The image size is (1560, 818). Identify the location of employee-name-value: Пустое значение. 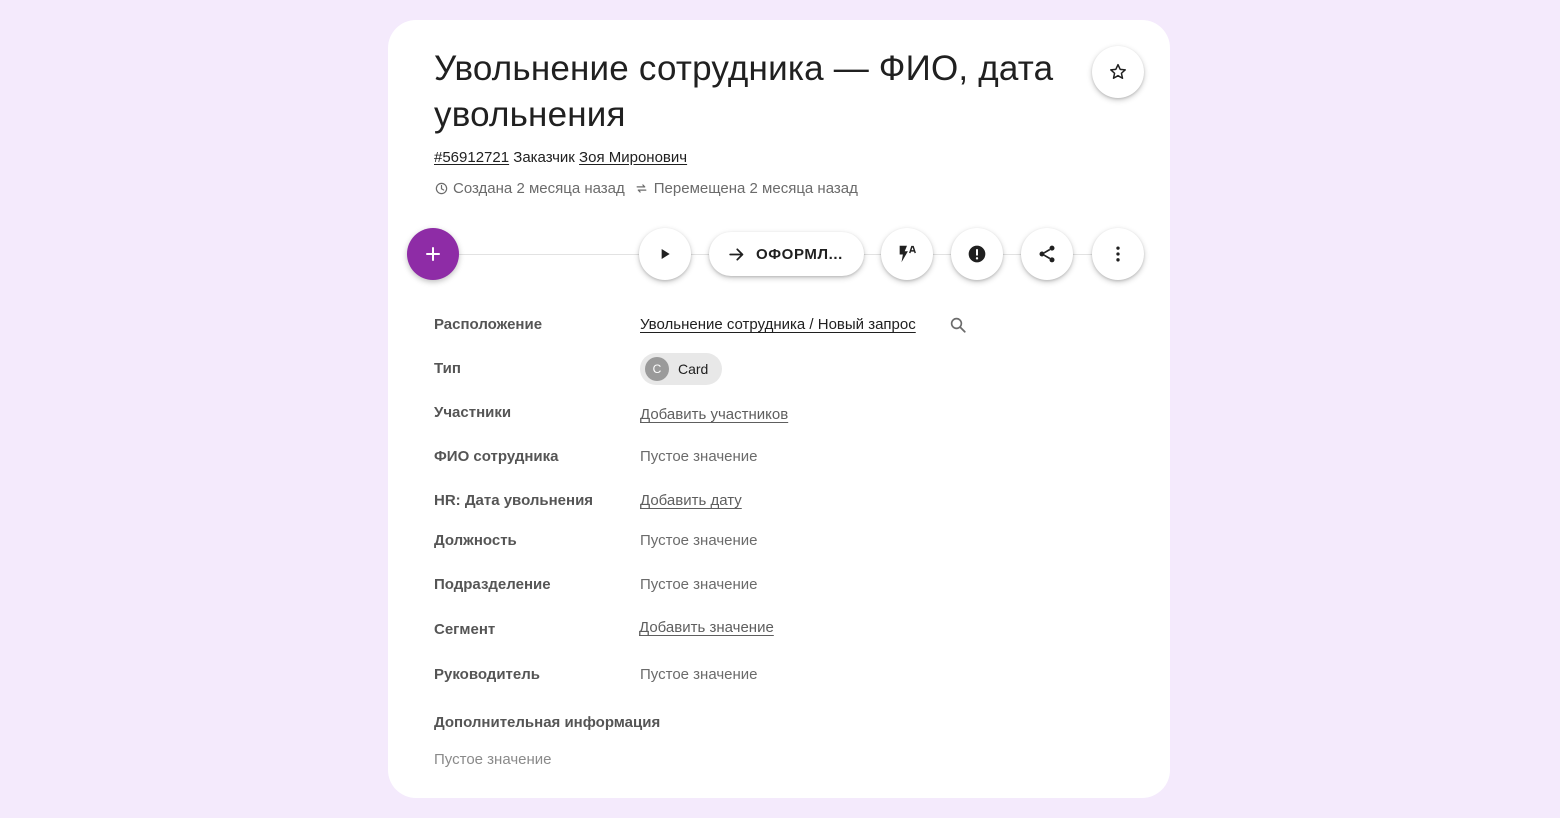
(699, 456).